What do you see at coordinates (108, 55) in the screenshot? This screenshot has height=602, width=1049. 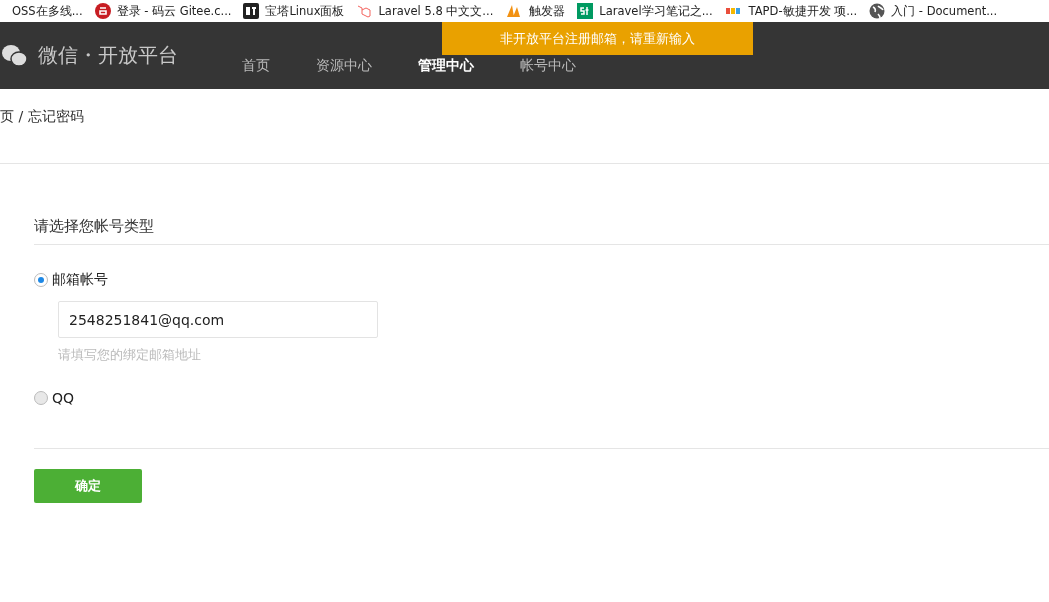 I see `site-title: 微信・开放平台` at bounding box center [108, 55].